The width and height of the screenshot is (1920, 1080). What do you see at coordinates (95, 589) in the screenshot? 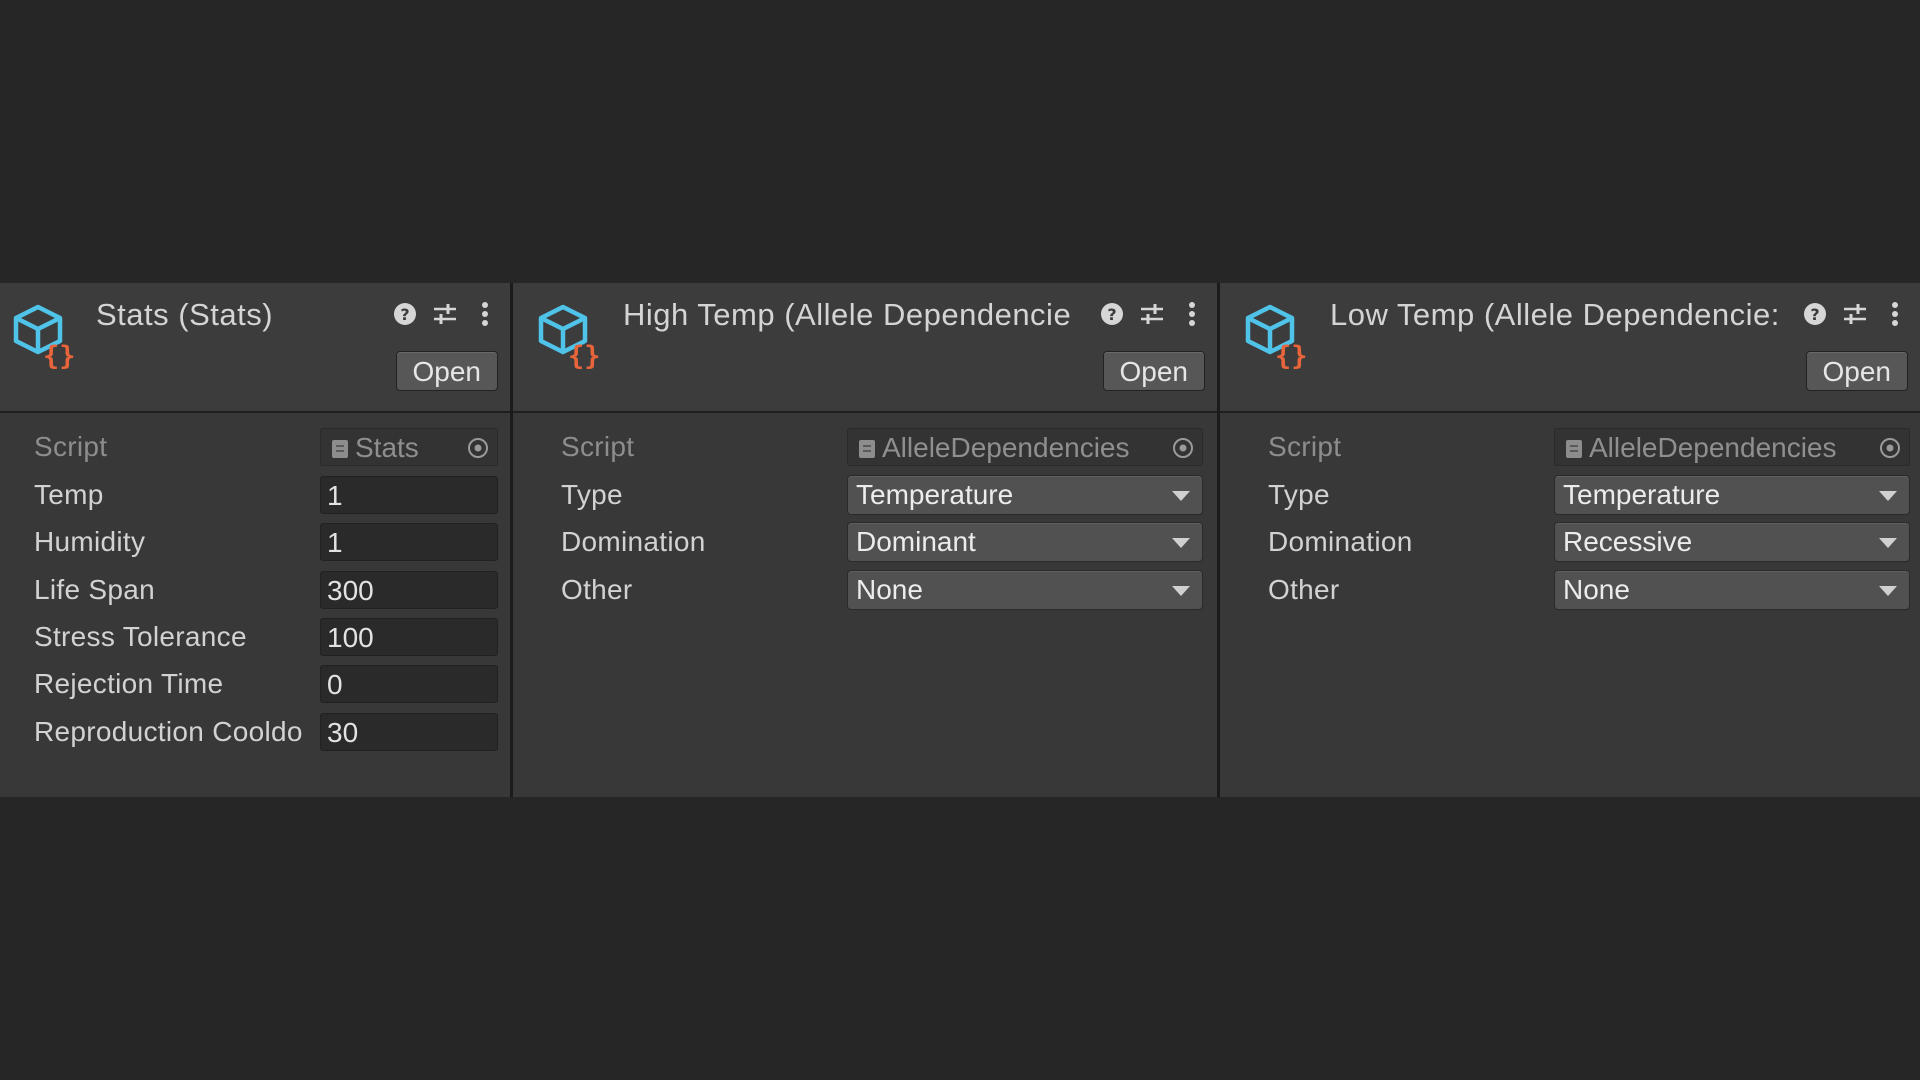
I see `field-label: Life Span` at bounding box center [95, 589].